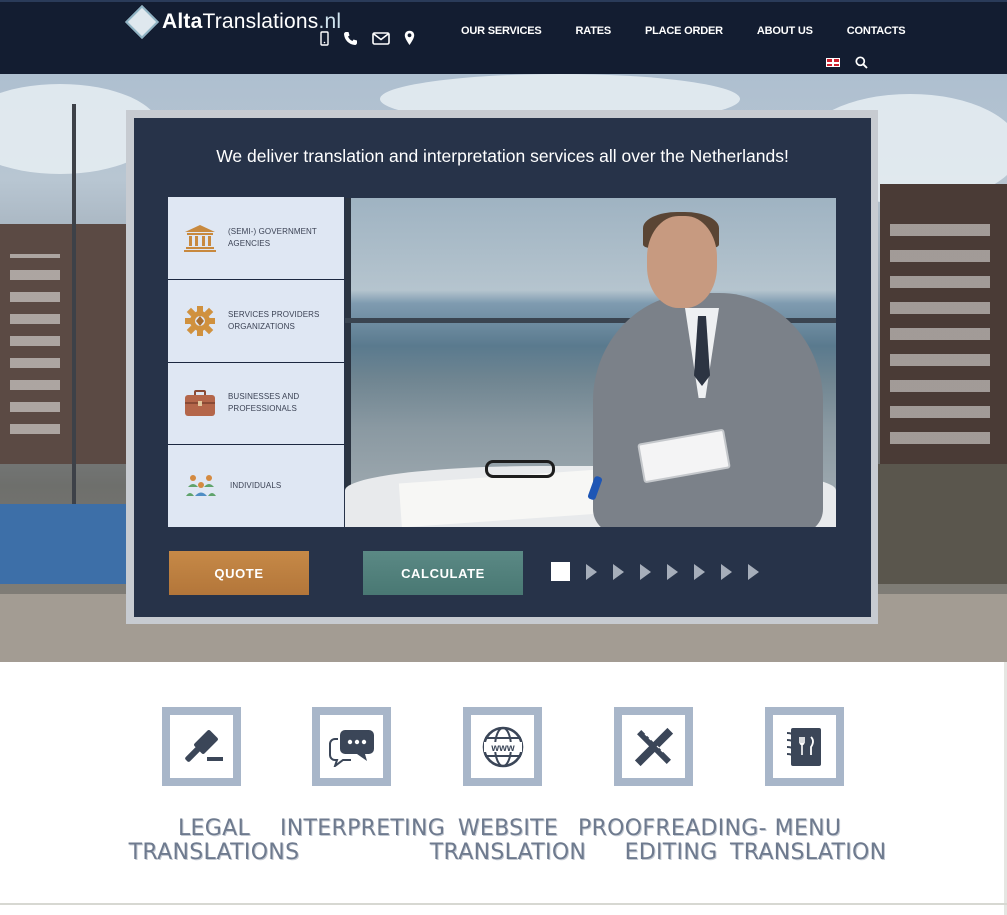 This screenshot has width=1007, height=915. I want to click on category-businesses: BUSINESSES AND PROFESSIONALS, so click(256, 403).